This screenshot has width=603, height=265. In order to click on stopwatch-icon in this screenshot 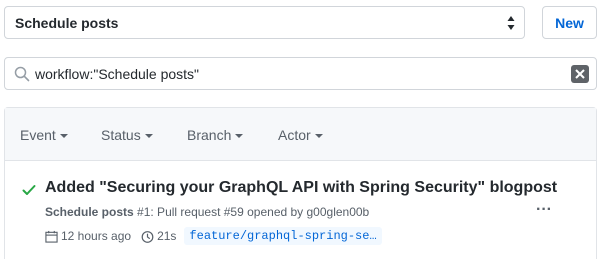, I will do `click(147, 236)`.